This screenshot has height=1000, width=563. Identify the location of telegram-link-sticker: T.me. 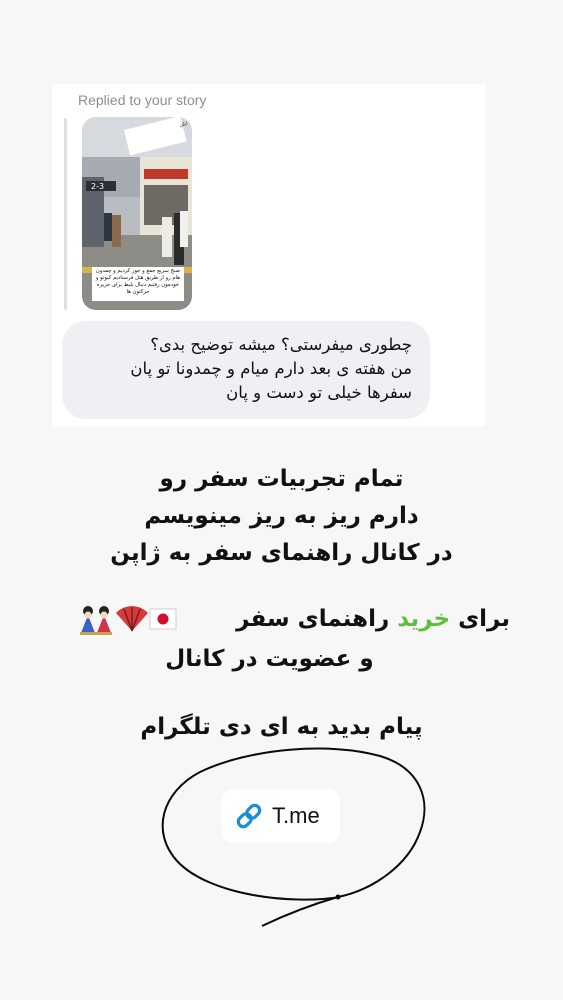
(281, 816).